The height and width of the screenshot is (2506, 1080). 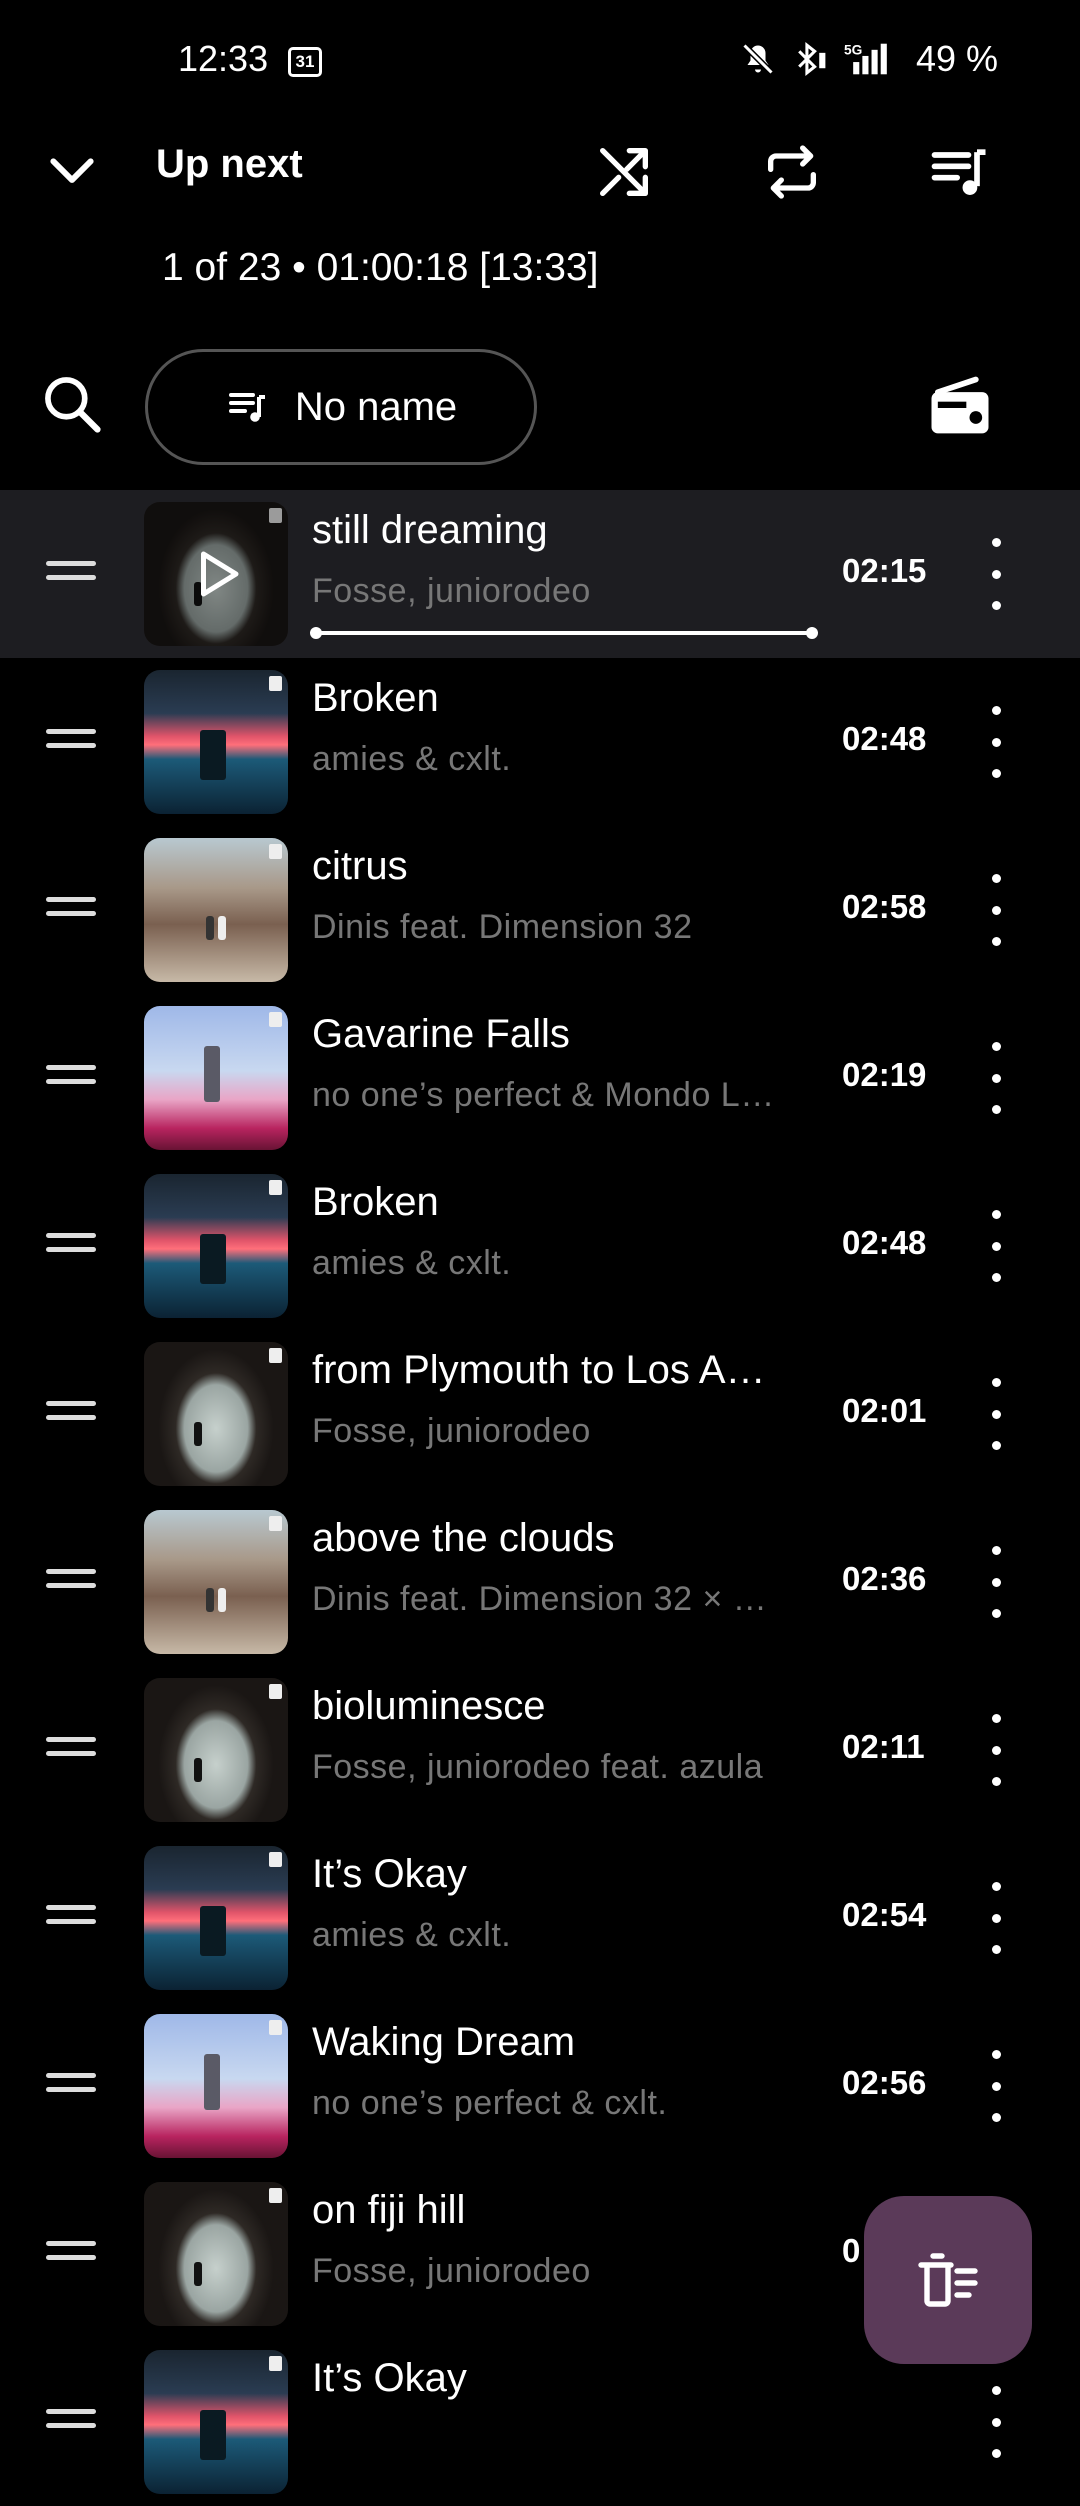 I want to click on queue-summary: 1 of 23 • 01:00:18 [13:33], so click(x=380, y=267).